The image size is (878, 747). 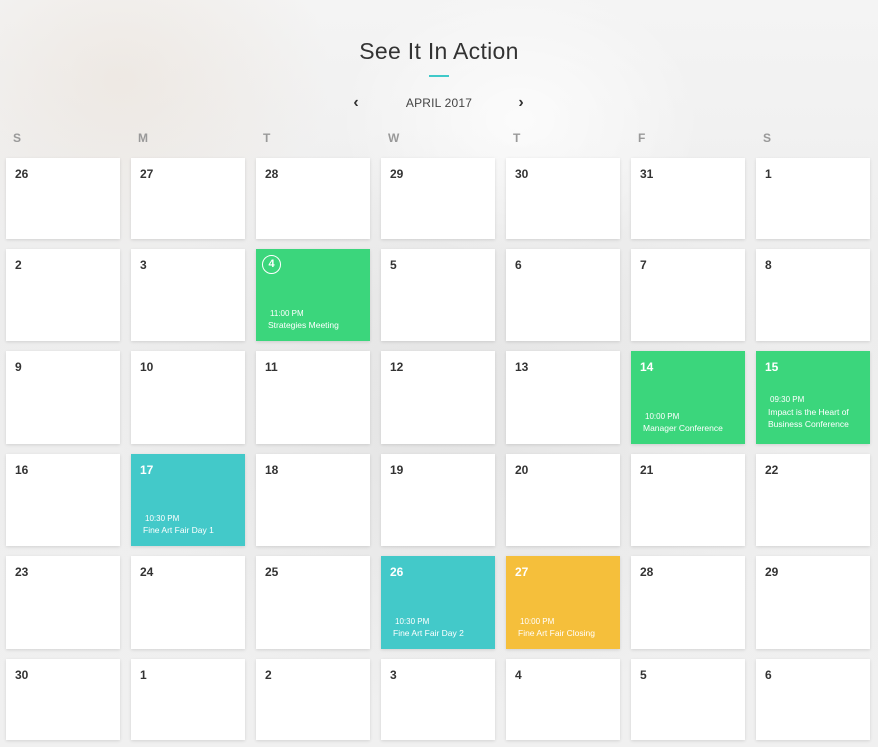 I want to click on day-number: 1, so click(x=768, y=174).